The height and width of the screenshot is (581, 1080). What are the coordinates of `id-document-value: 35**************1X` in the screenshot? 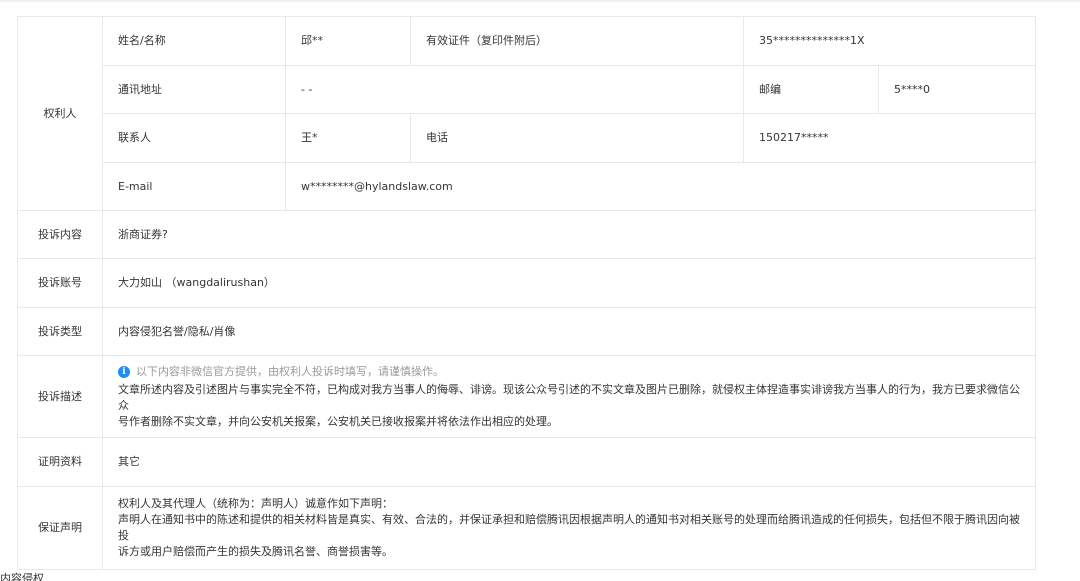 It's located at (889, 41).